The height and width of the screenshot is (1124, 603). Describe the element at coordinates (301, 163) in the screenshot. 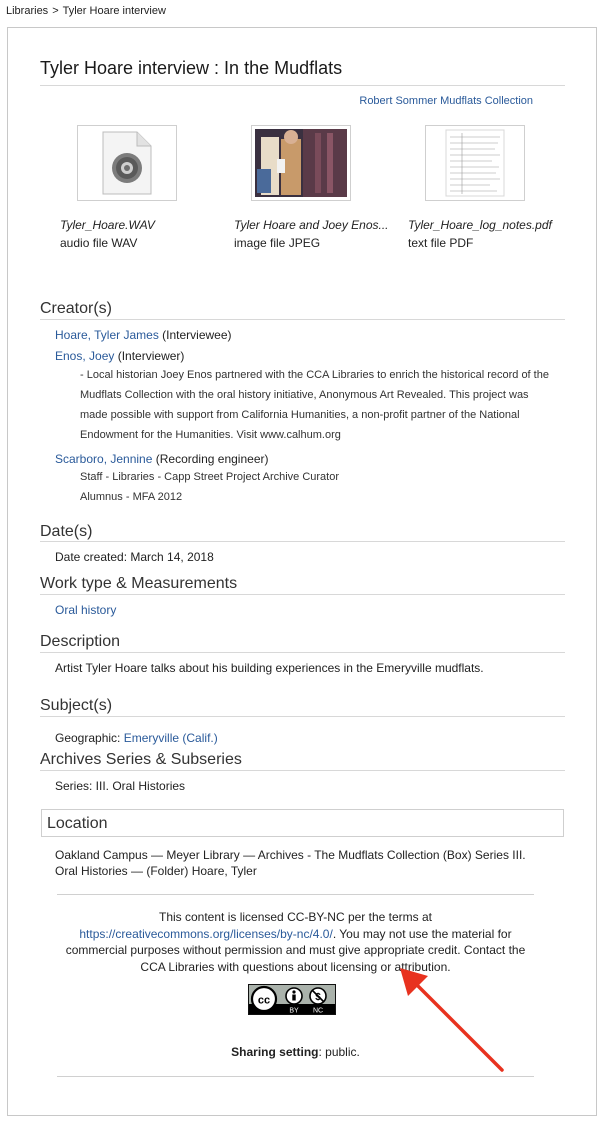

I see `photo-thumbnail` at that location.